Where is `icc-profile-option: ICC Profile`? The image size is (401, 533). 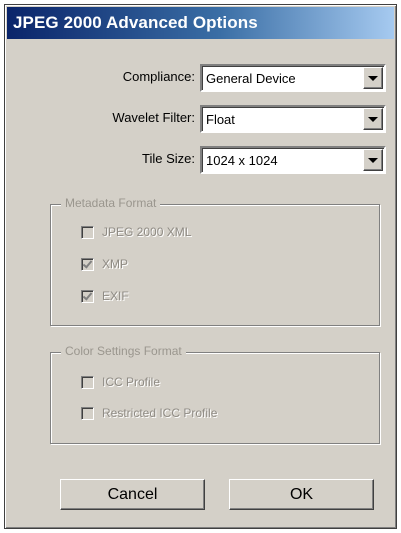
icc-profile-option: ICC Profile is located at coordinates (120, 382).